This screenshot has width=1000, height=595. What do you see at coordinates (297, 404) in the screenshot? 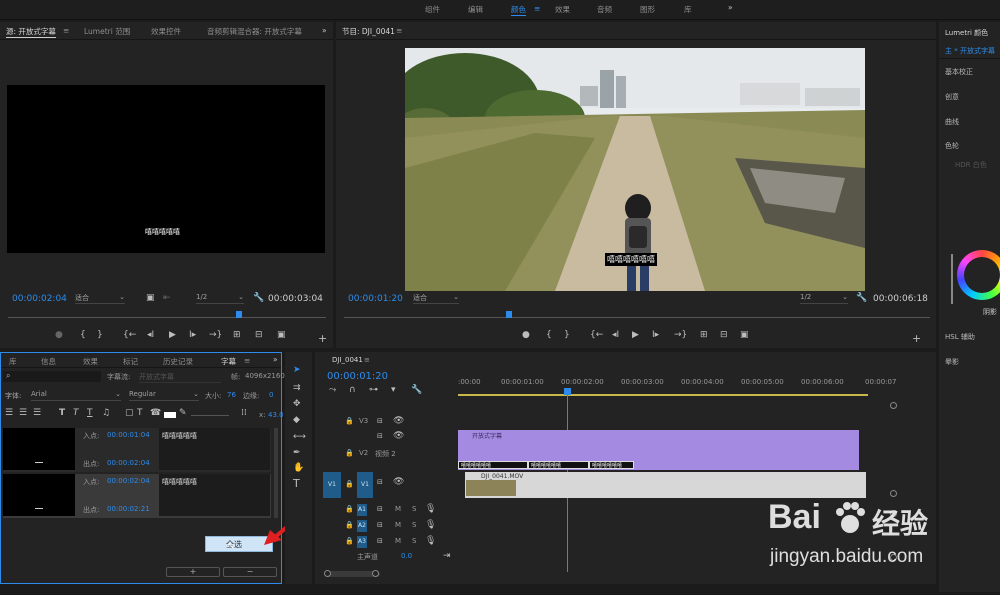
I see `ripple-edit-tool-icon: ✥` at bounding box center [297, 404].